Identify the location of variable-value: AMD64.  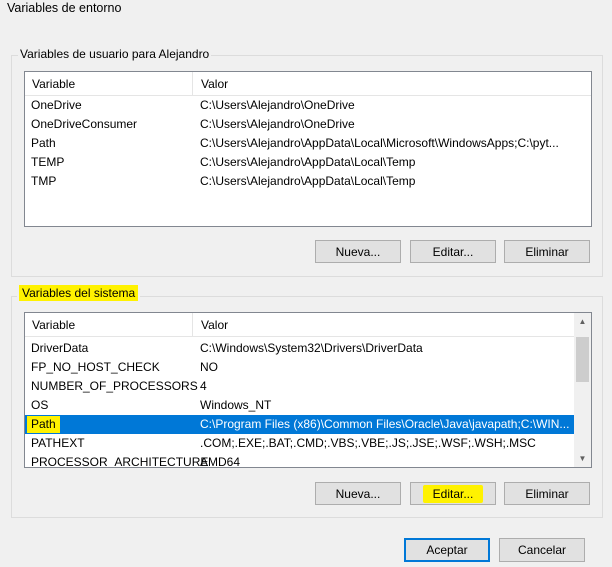
(220, 461).